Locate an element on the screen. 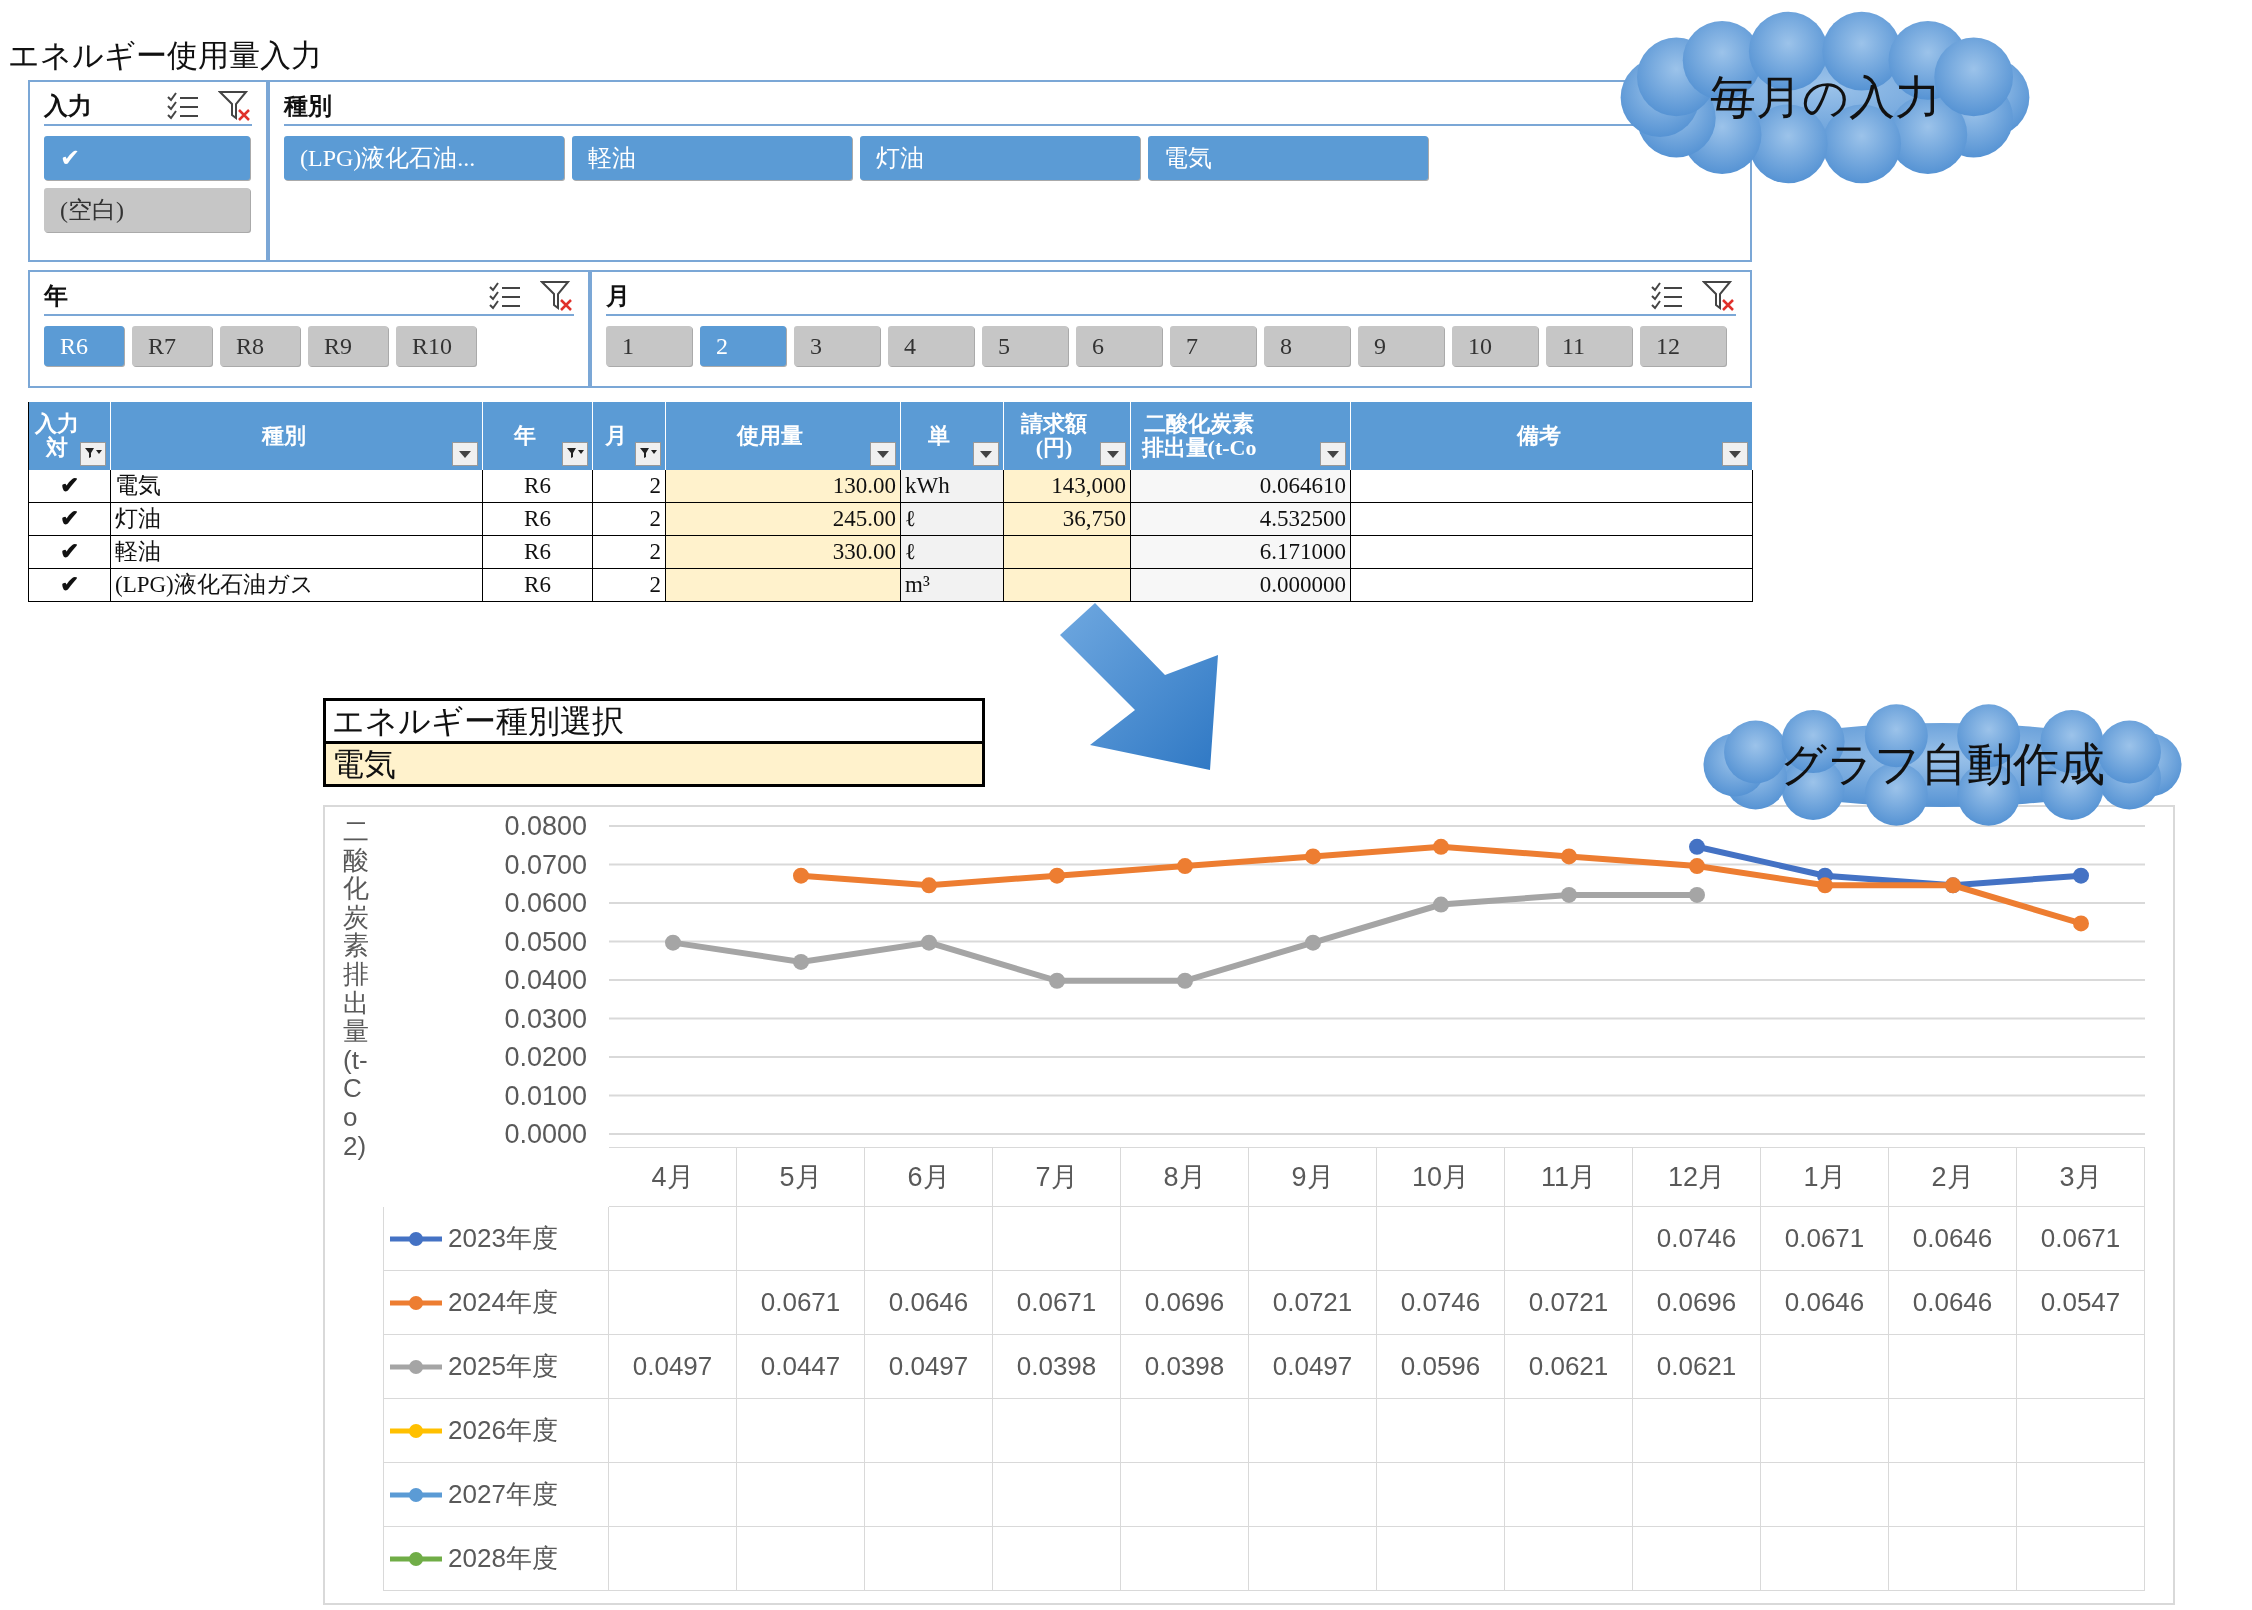  category-label: 2月 is located at coordinates (1953, 1177).